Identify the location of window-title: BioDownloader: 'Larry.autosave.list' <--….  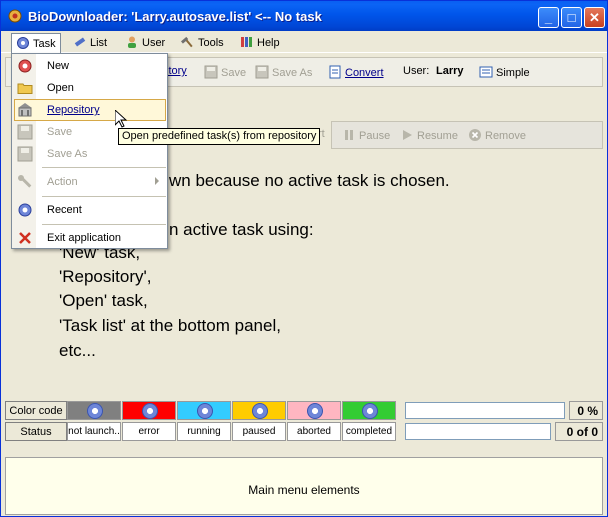
(175, 16).